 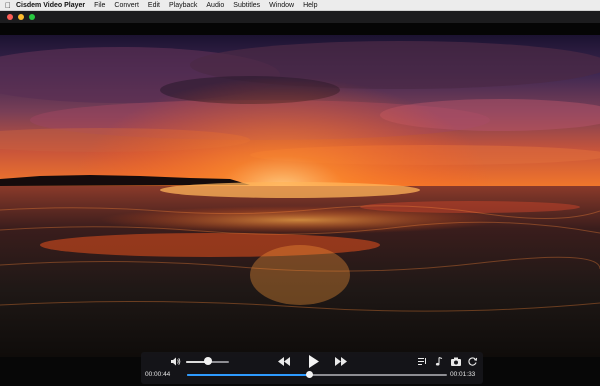 I want to click on music-note-icon, so click(x=439, y=361).